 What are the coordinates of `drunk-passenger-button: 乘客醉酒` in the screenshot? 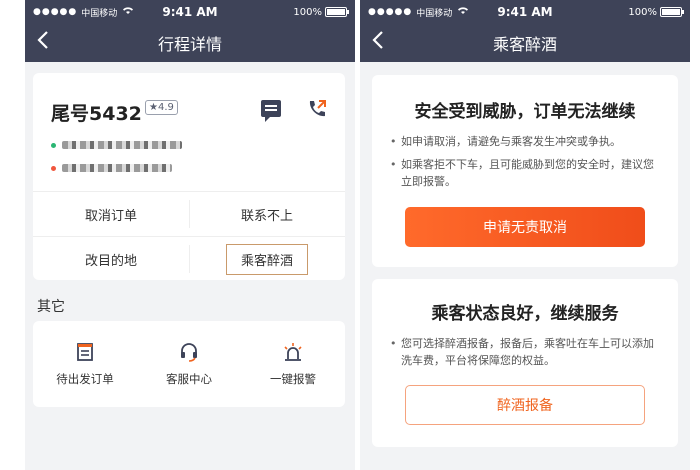 It's located at (267, 259).